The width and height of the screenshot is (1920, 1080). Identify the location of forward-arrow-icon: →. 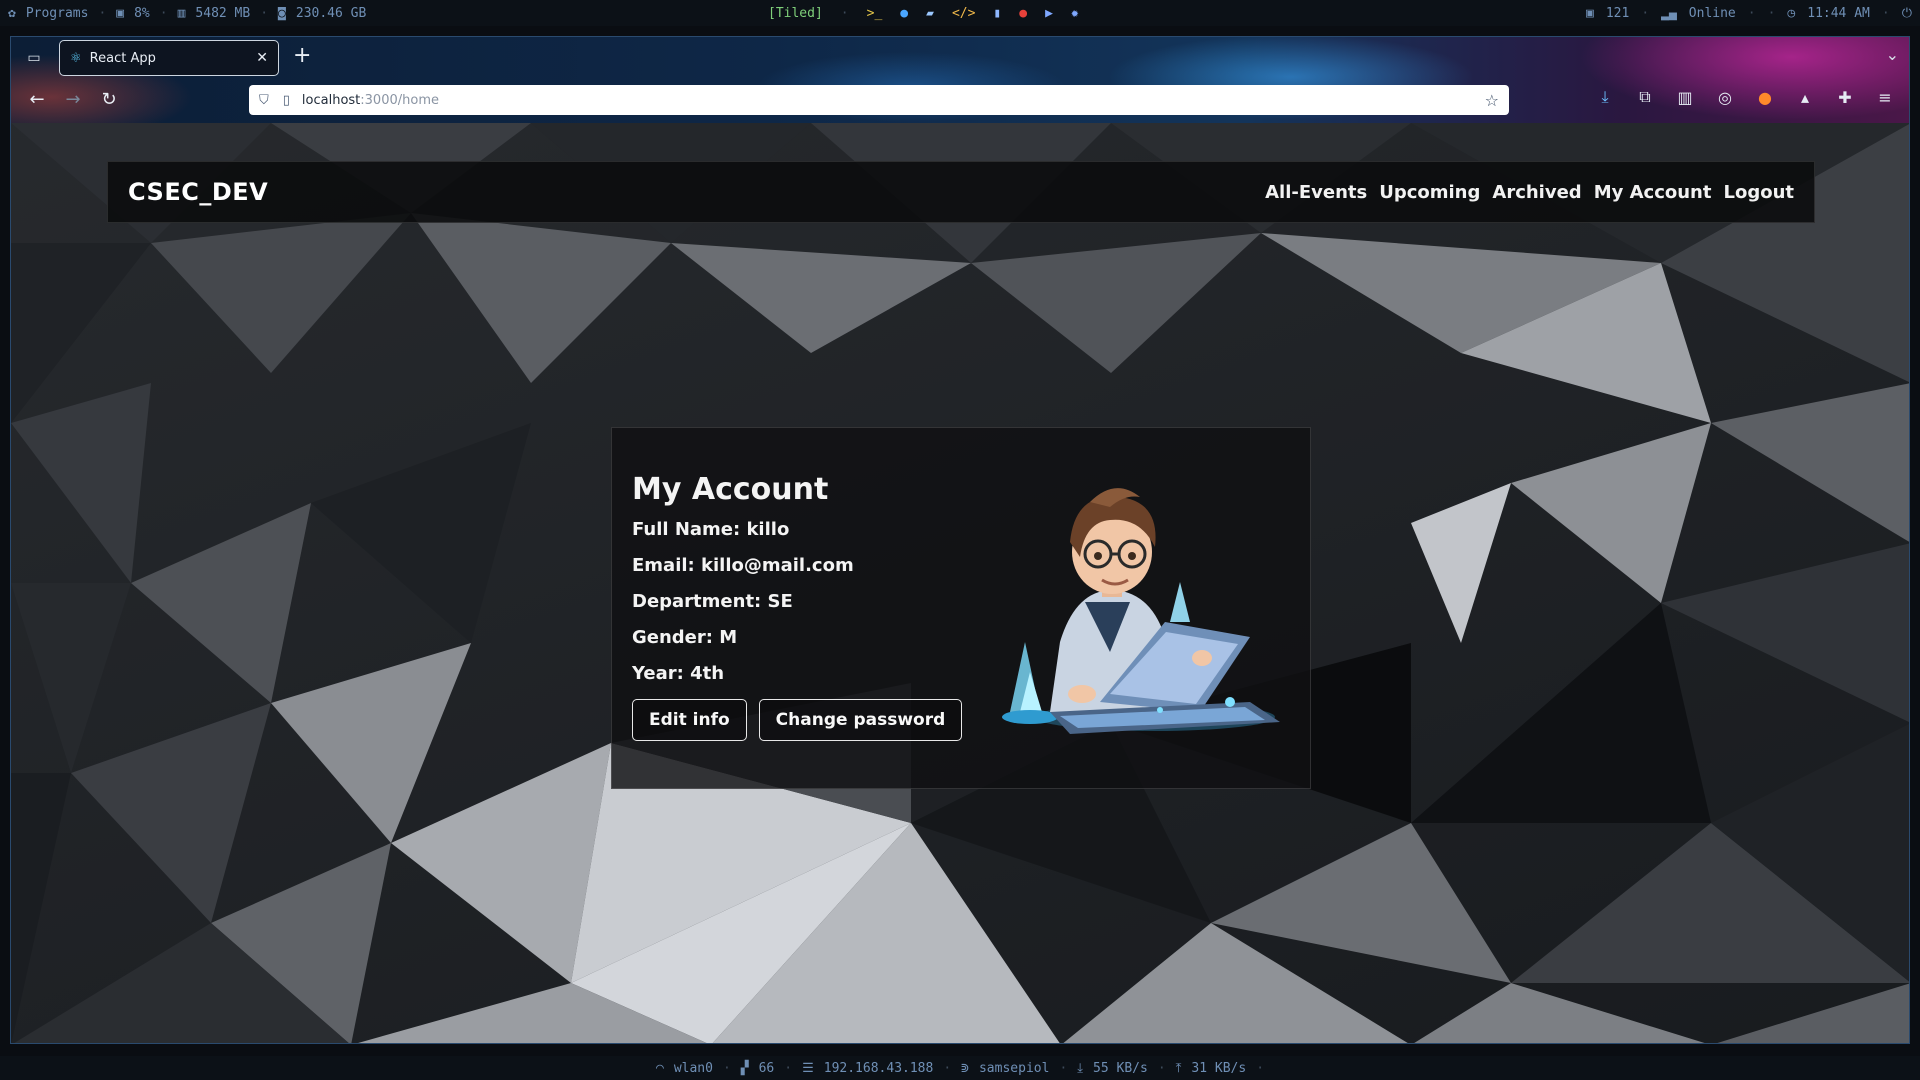
(73, 99).